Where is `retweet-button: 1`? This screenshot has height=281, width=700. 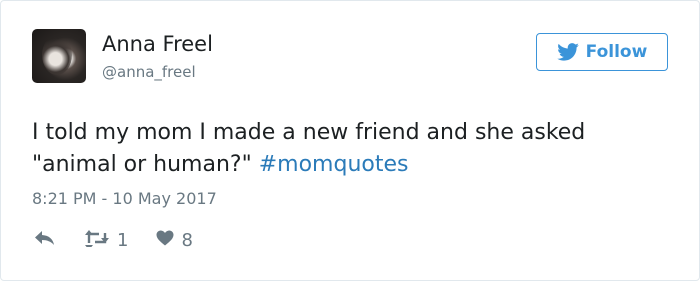 retweet-button: 1 is located at coordinates (106, 240).